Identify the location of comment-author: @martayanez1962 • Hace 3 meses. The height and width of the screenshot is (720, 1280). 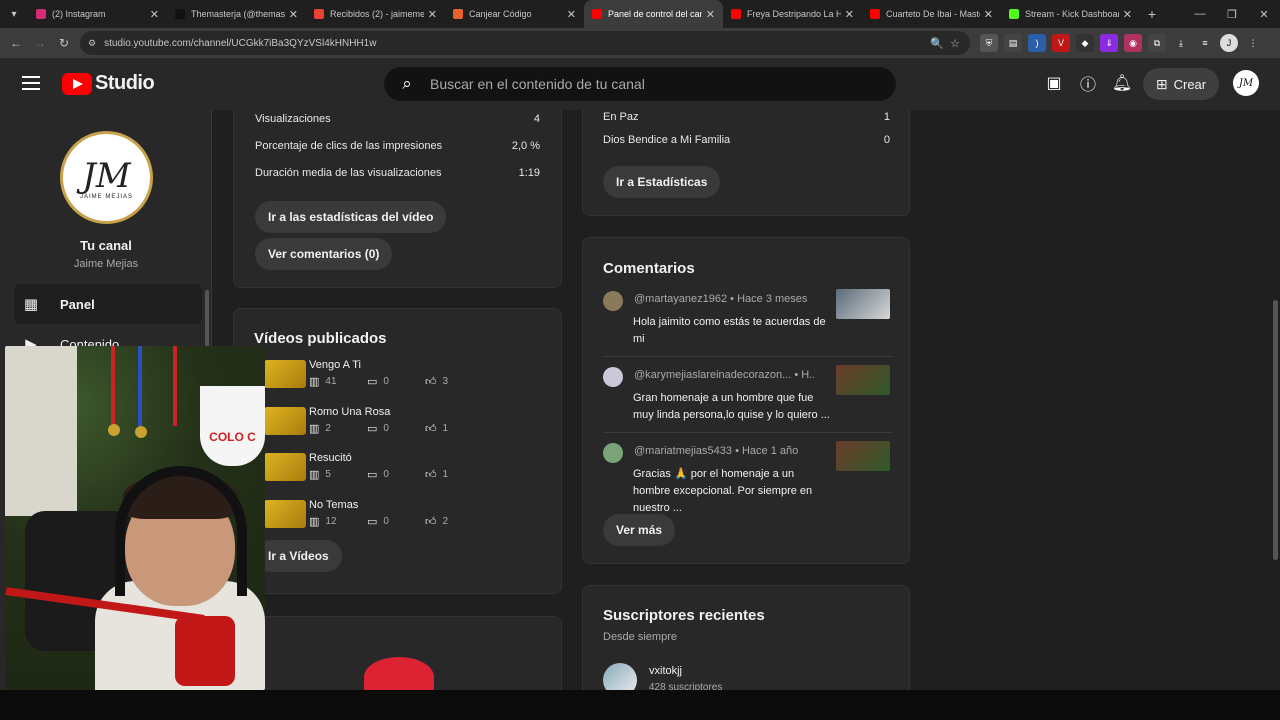
(724, 299).